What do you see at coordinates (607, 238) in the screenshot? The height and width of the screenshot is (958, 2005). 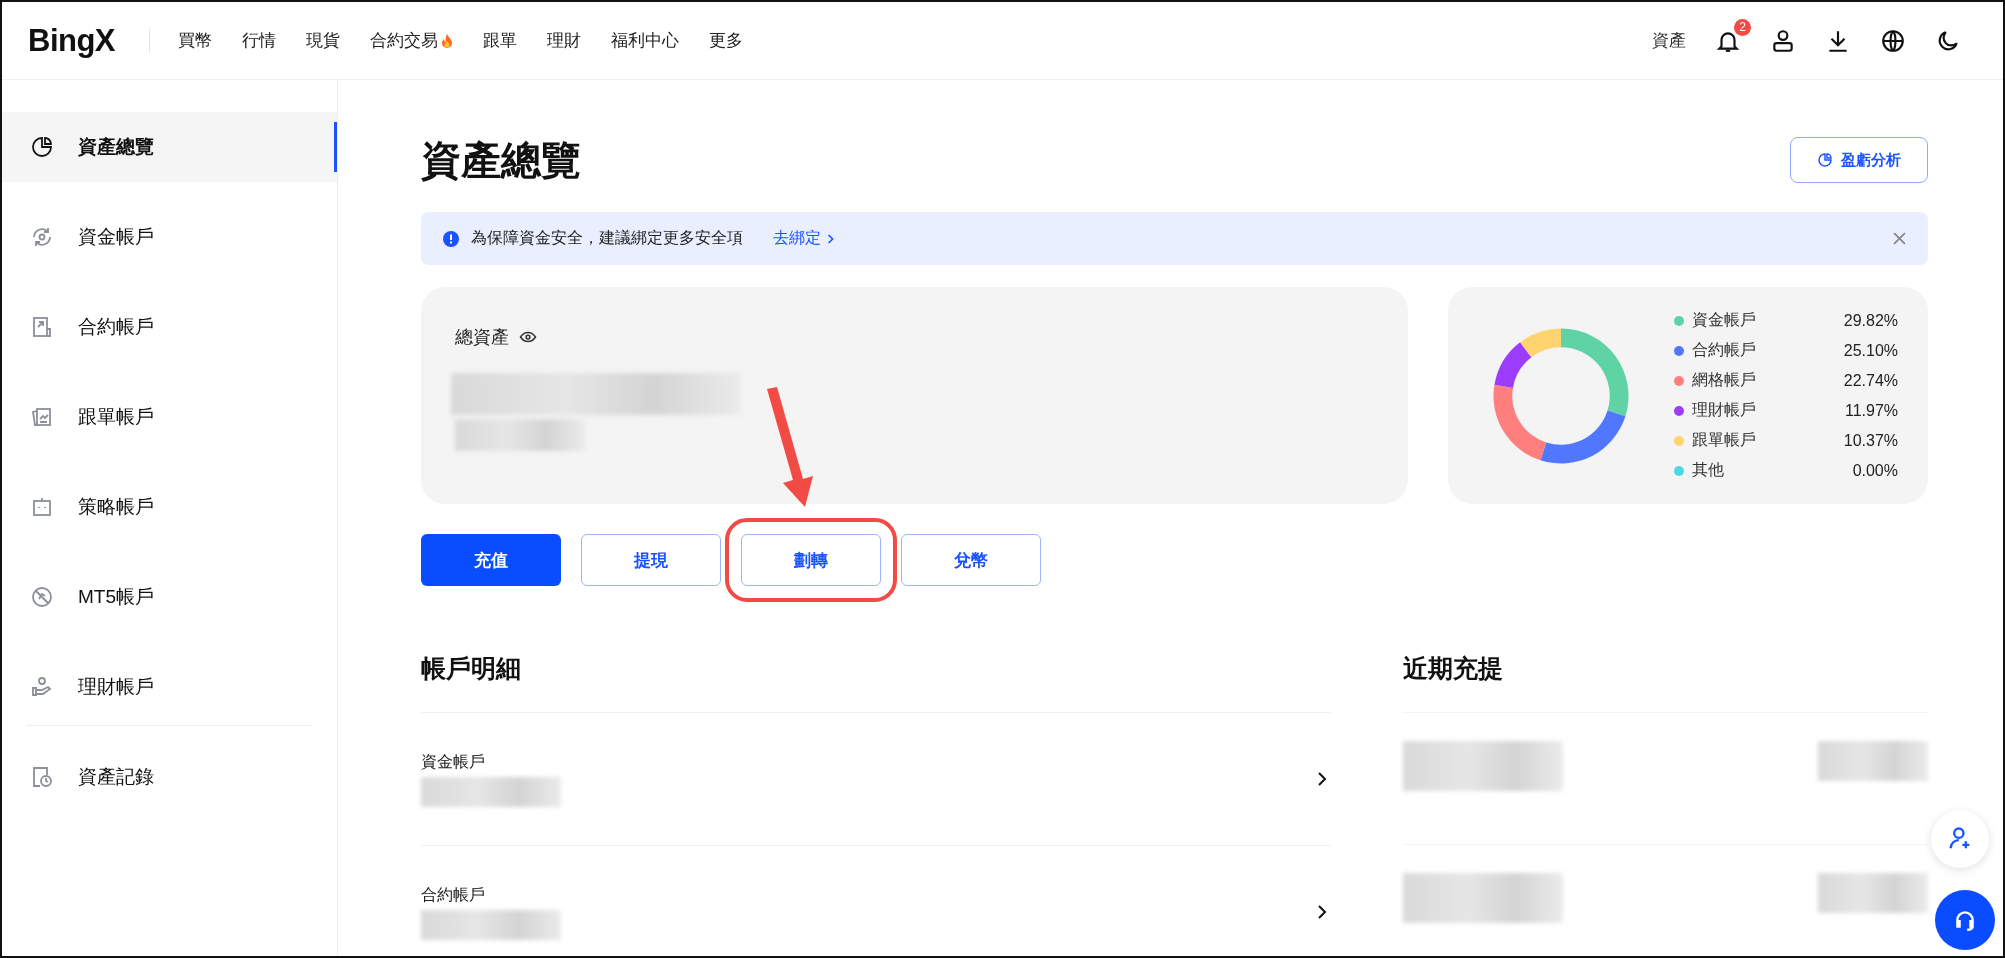 I see `banner-message: 為保障資金安全，建議綁定更多安全項` at bounding box center [607, 238].